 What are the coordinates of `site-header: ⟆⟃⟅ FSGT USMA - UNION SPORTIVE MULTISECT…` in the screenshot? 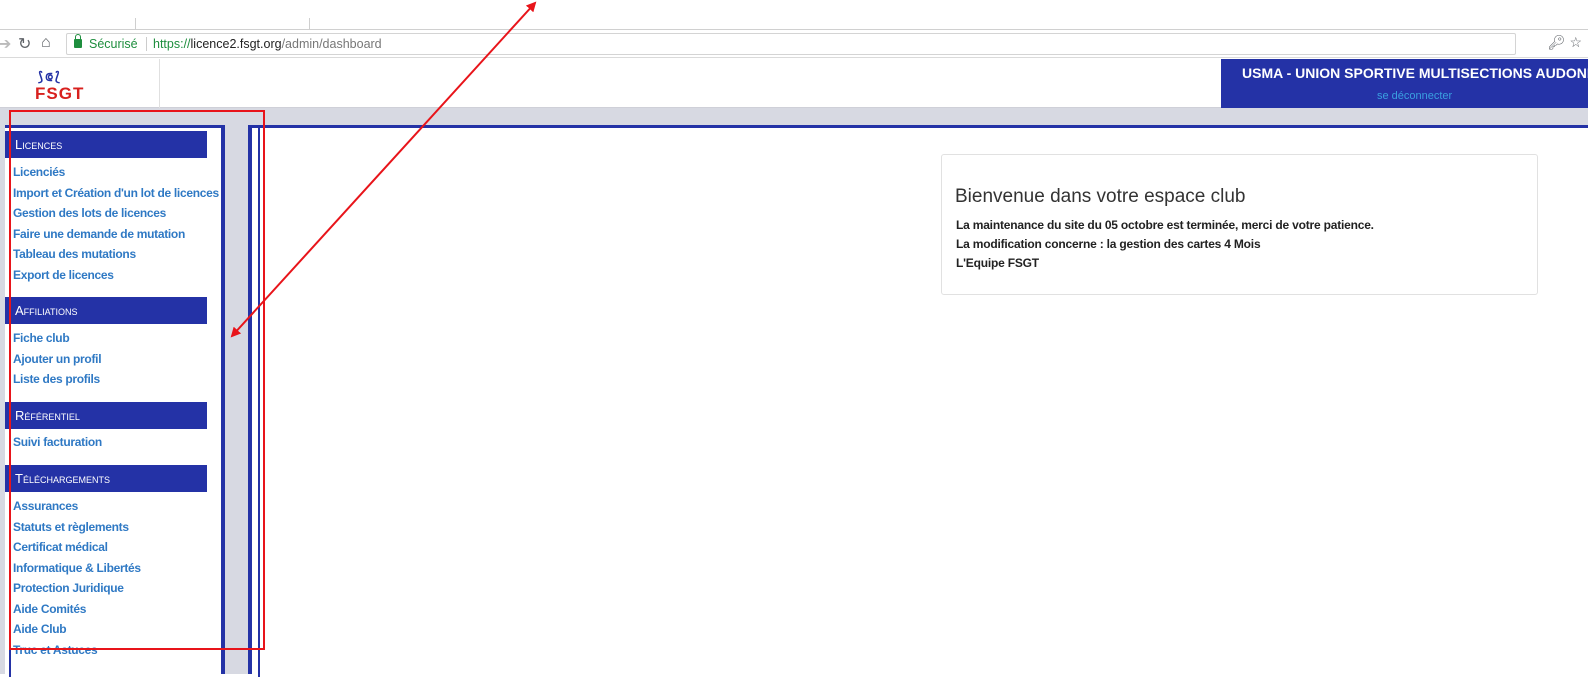 It's located at (794, 83).